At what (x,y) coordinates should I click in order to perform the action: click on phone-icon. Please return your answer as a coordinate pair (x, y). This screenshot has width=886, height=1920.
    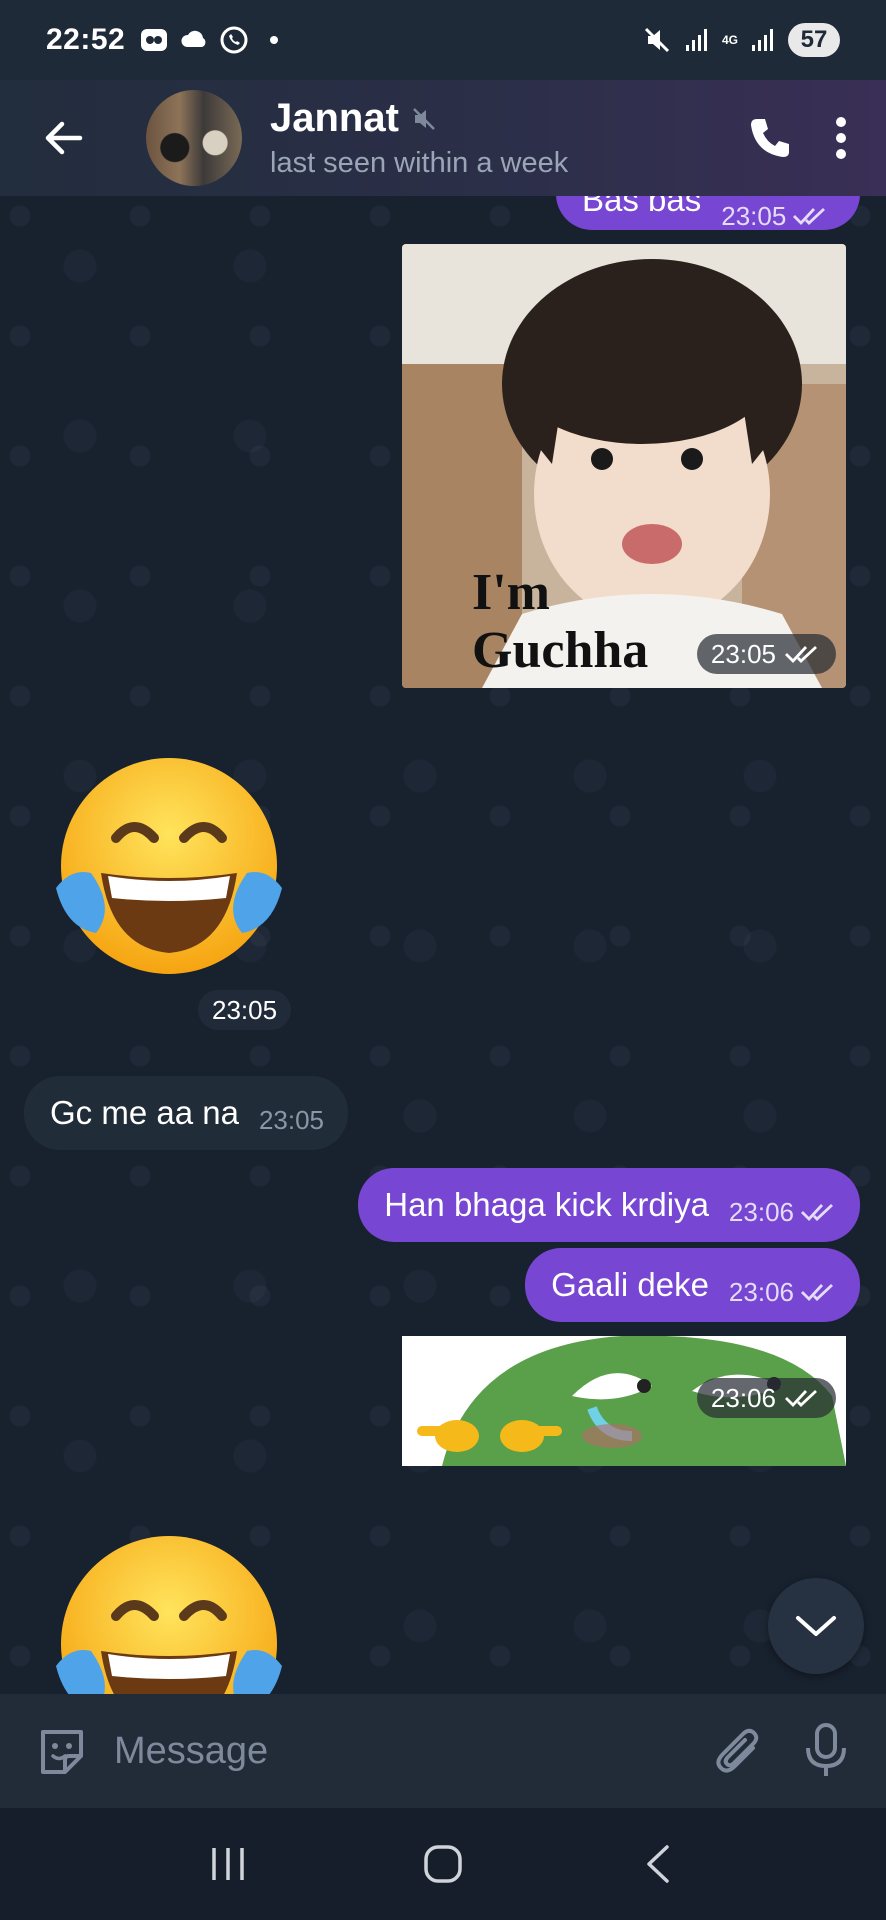
    Looking at the image, I should click on (770, 138).